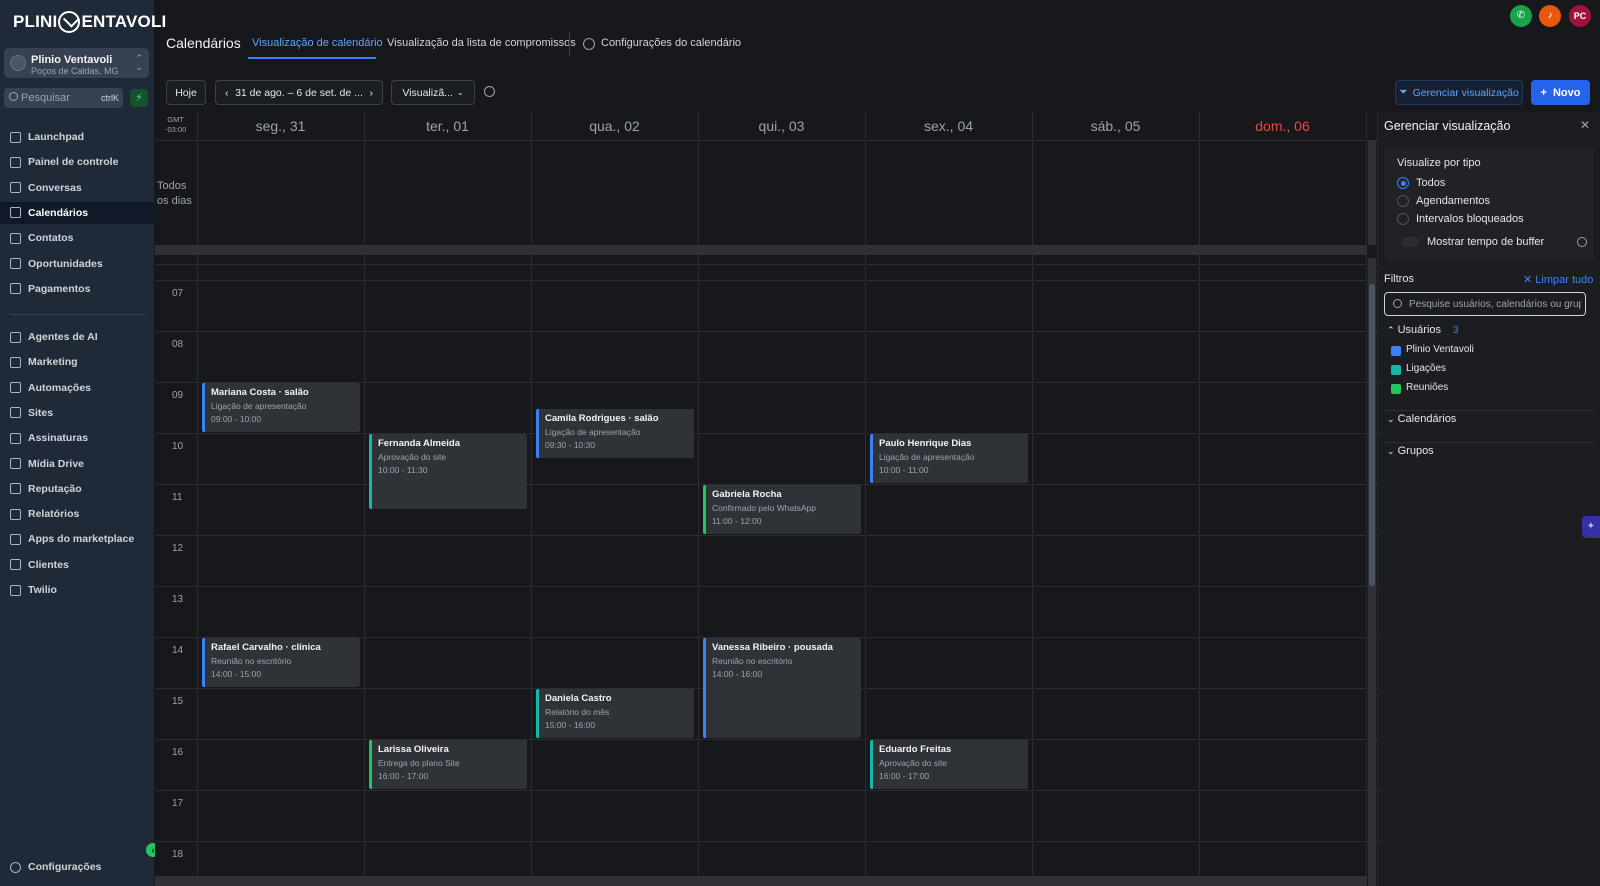 The height and width of the screenshot is (886, 1600). What do you see at coordinates (178, 854) in the screenshot?
I see `hour-label: 18` at bounding box center [178, 854].